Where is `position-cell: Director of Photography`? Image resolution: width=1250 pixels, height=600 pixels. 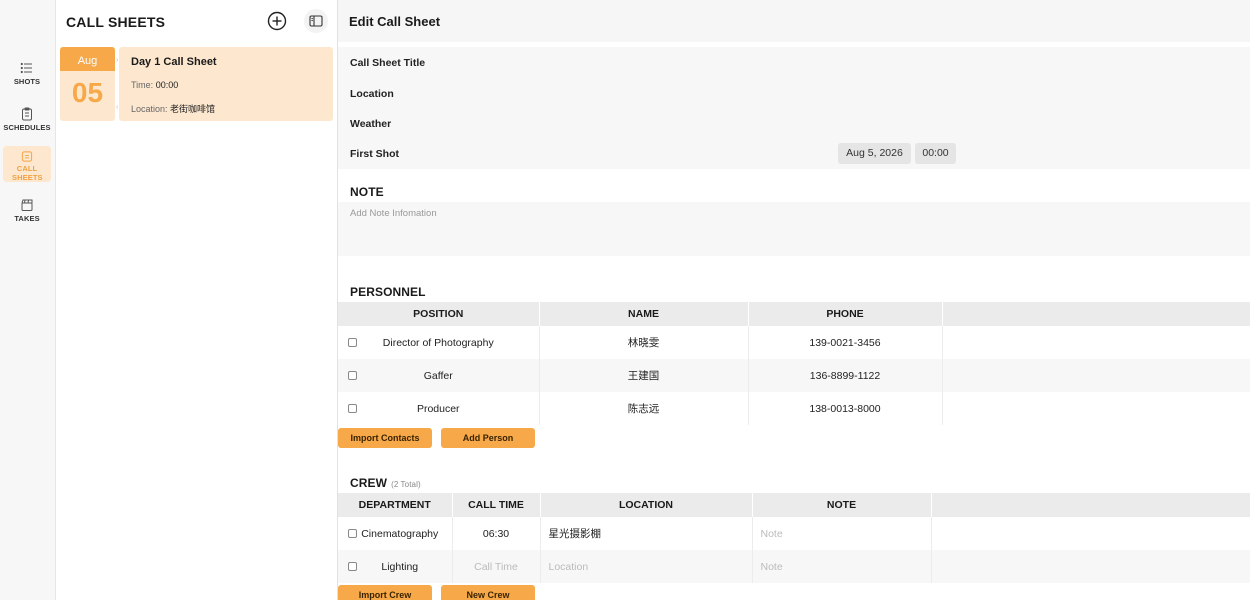
position-cell: Director of Photography is located at coordinates (439, 342).